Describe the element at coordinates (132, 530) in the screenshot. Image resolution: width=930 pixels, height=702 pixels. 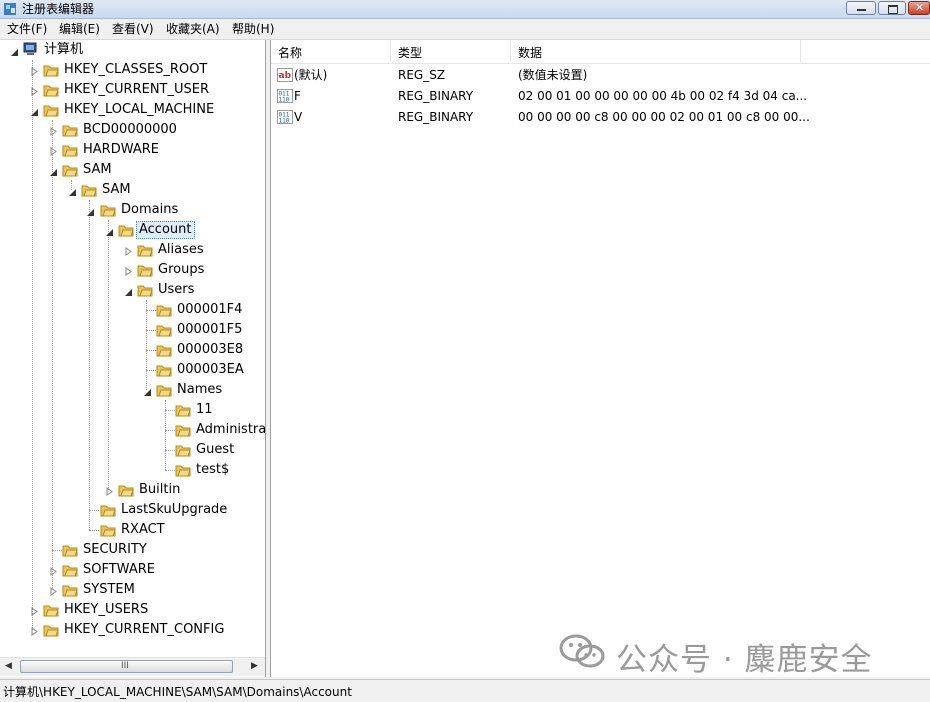
I see `tree-node-rxact: RXACT` at that location.